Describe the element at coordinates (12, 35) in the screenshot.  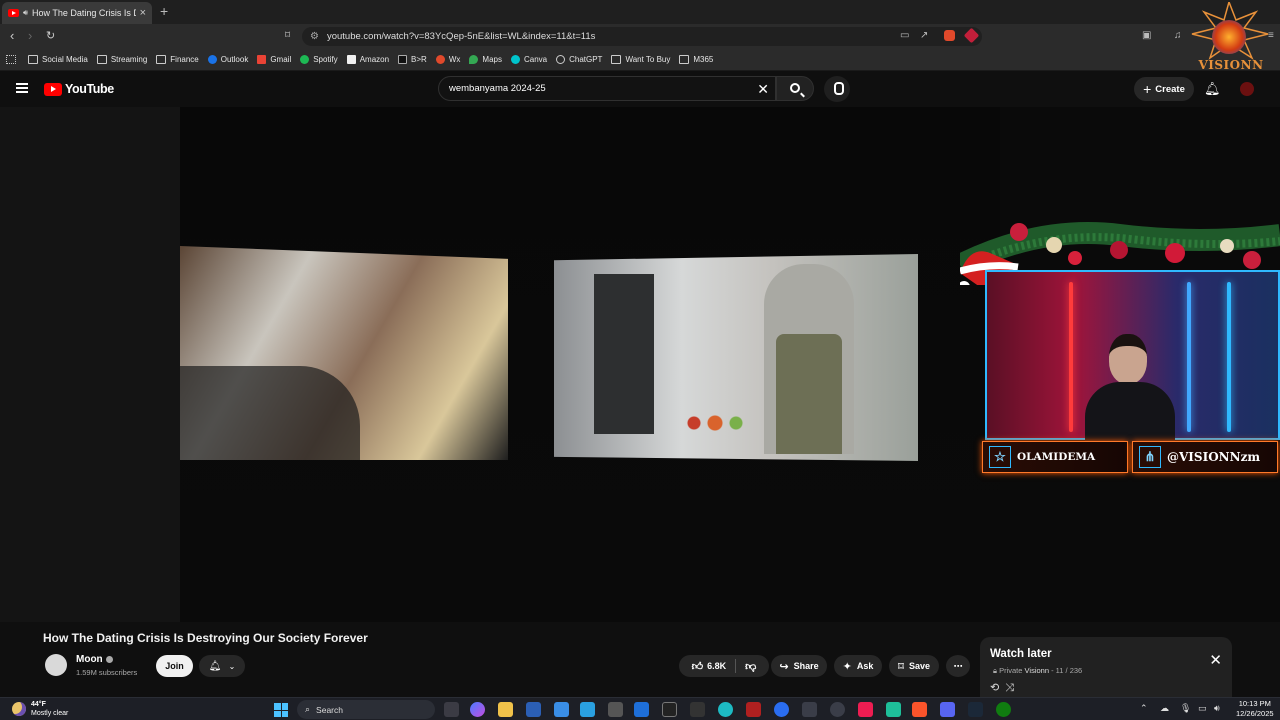
I see `back-icon: ‹` at that location.